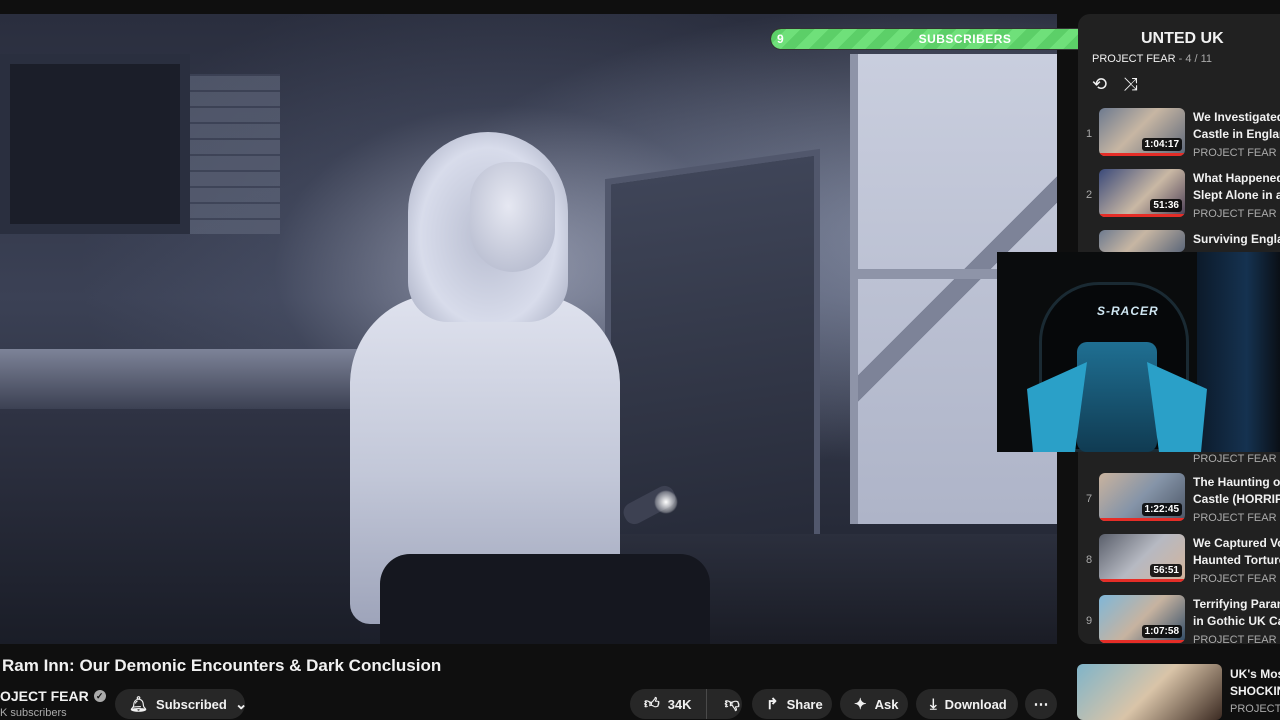 This screenshot has width=1280, height=720. Describe the element at coordinates (1182, 39) in the screenshot. I see `playlist-title: UNTED UK` at that location.